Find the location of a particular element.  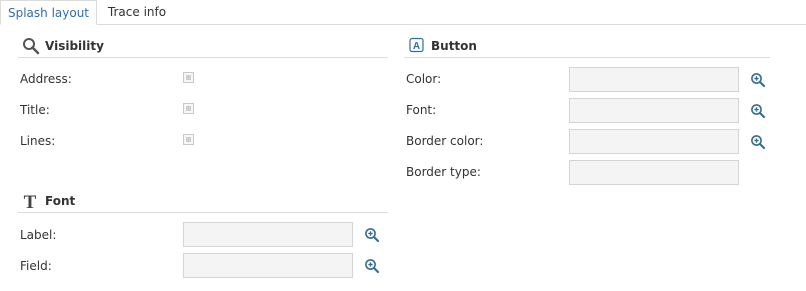

svg-text: T is located at coordinates (30, 201).